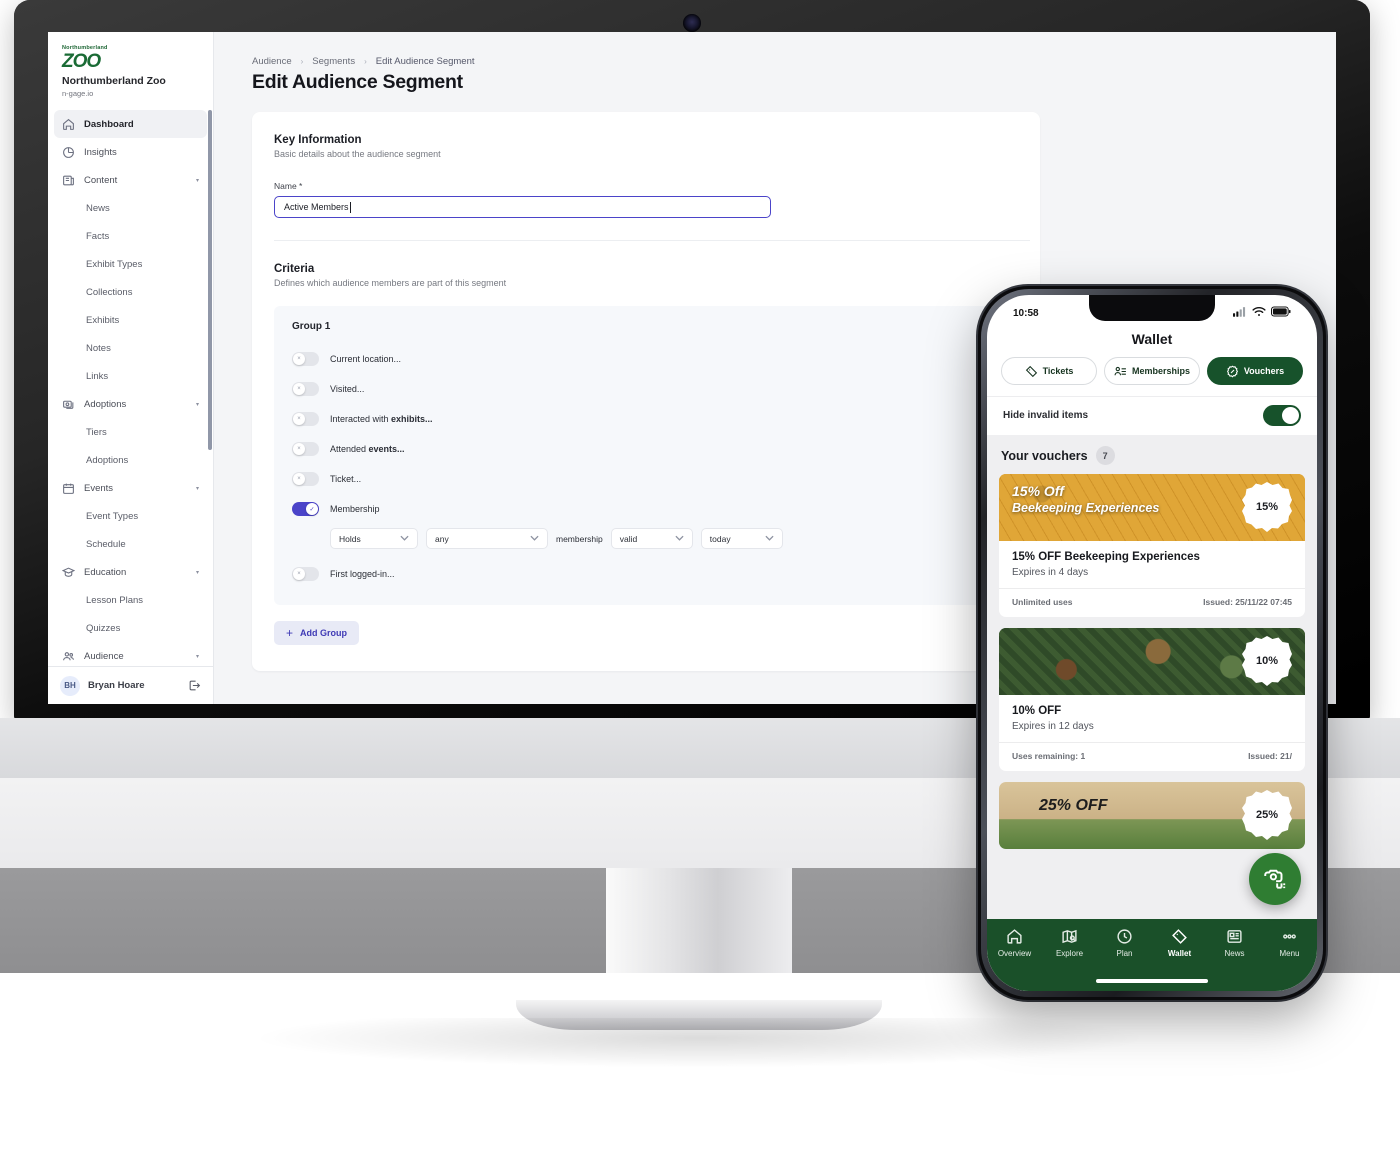 The width and height of the screenshot is (1400, 1156). I want to click on sidebar-user-bar: BH Bryan Hoare, so click(130, 685).